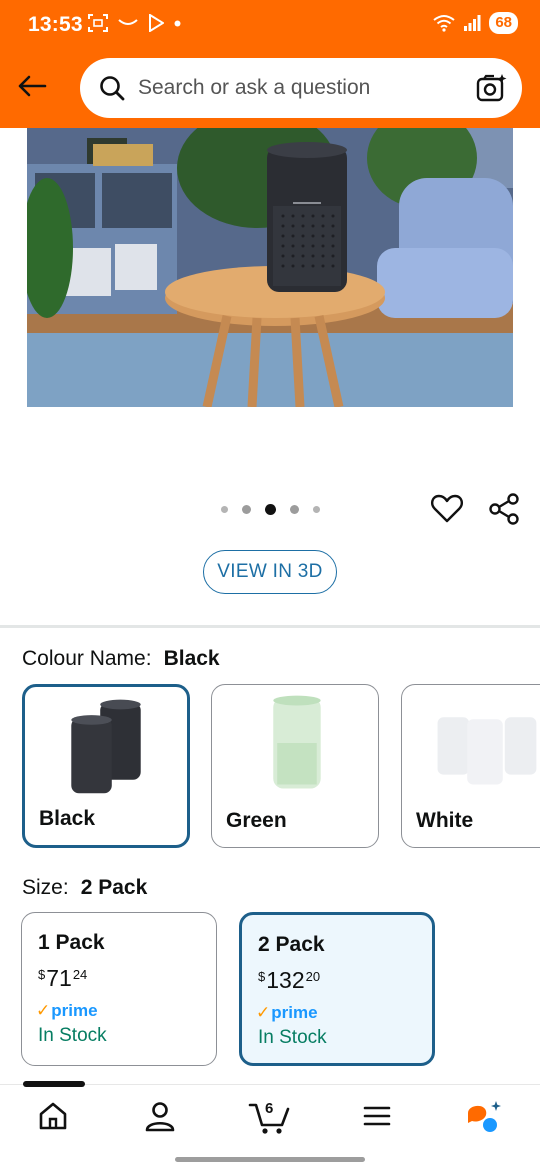  I want to click on active-tab-indicator, so click(54, 1084).